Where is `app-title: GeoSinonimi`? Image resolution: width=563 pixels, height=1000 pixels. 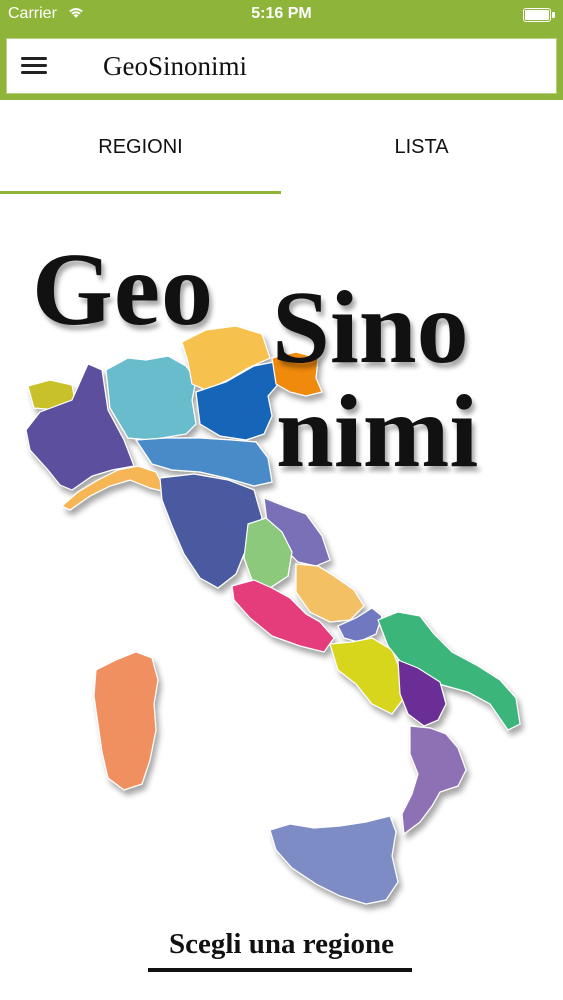
app-title: GeoSinonimi is located at coordinates (175, 66).